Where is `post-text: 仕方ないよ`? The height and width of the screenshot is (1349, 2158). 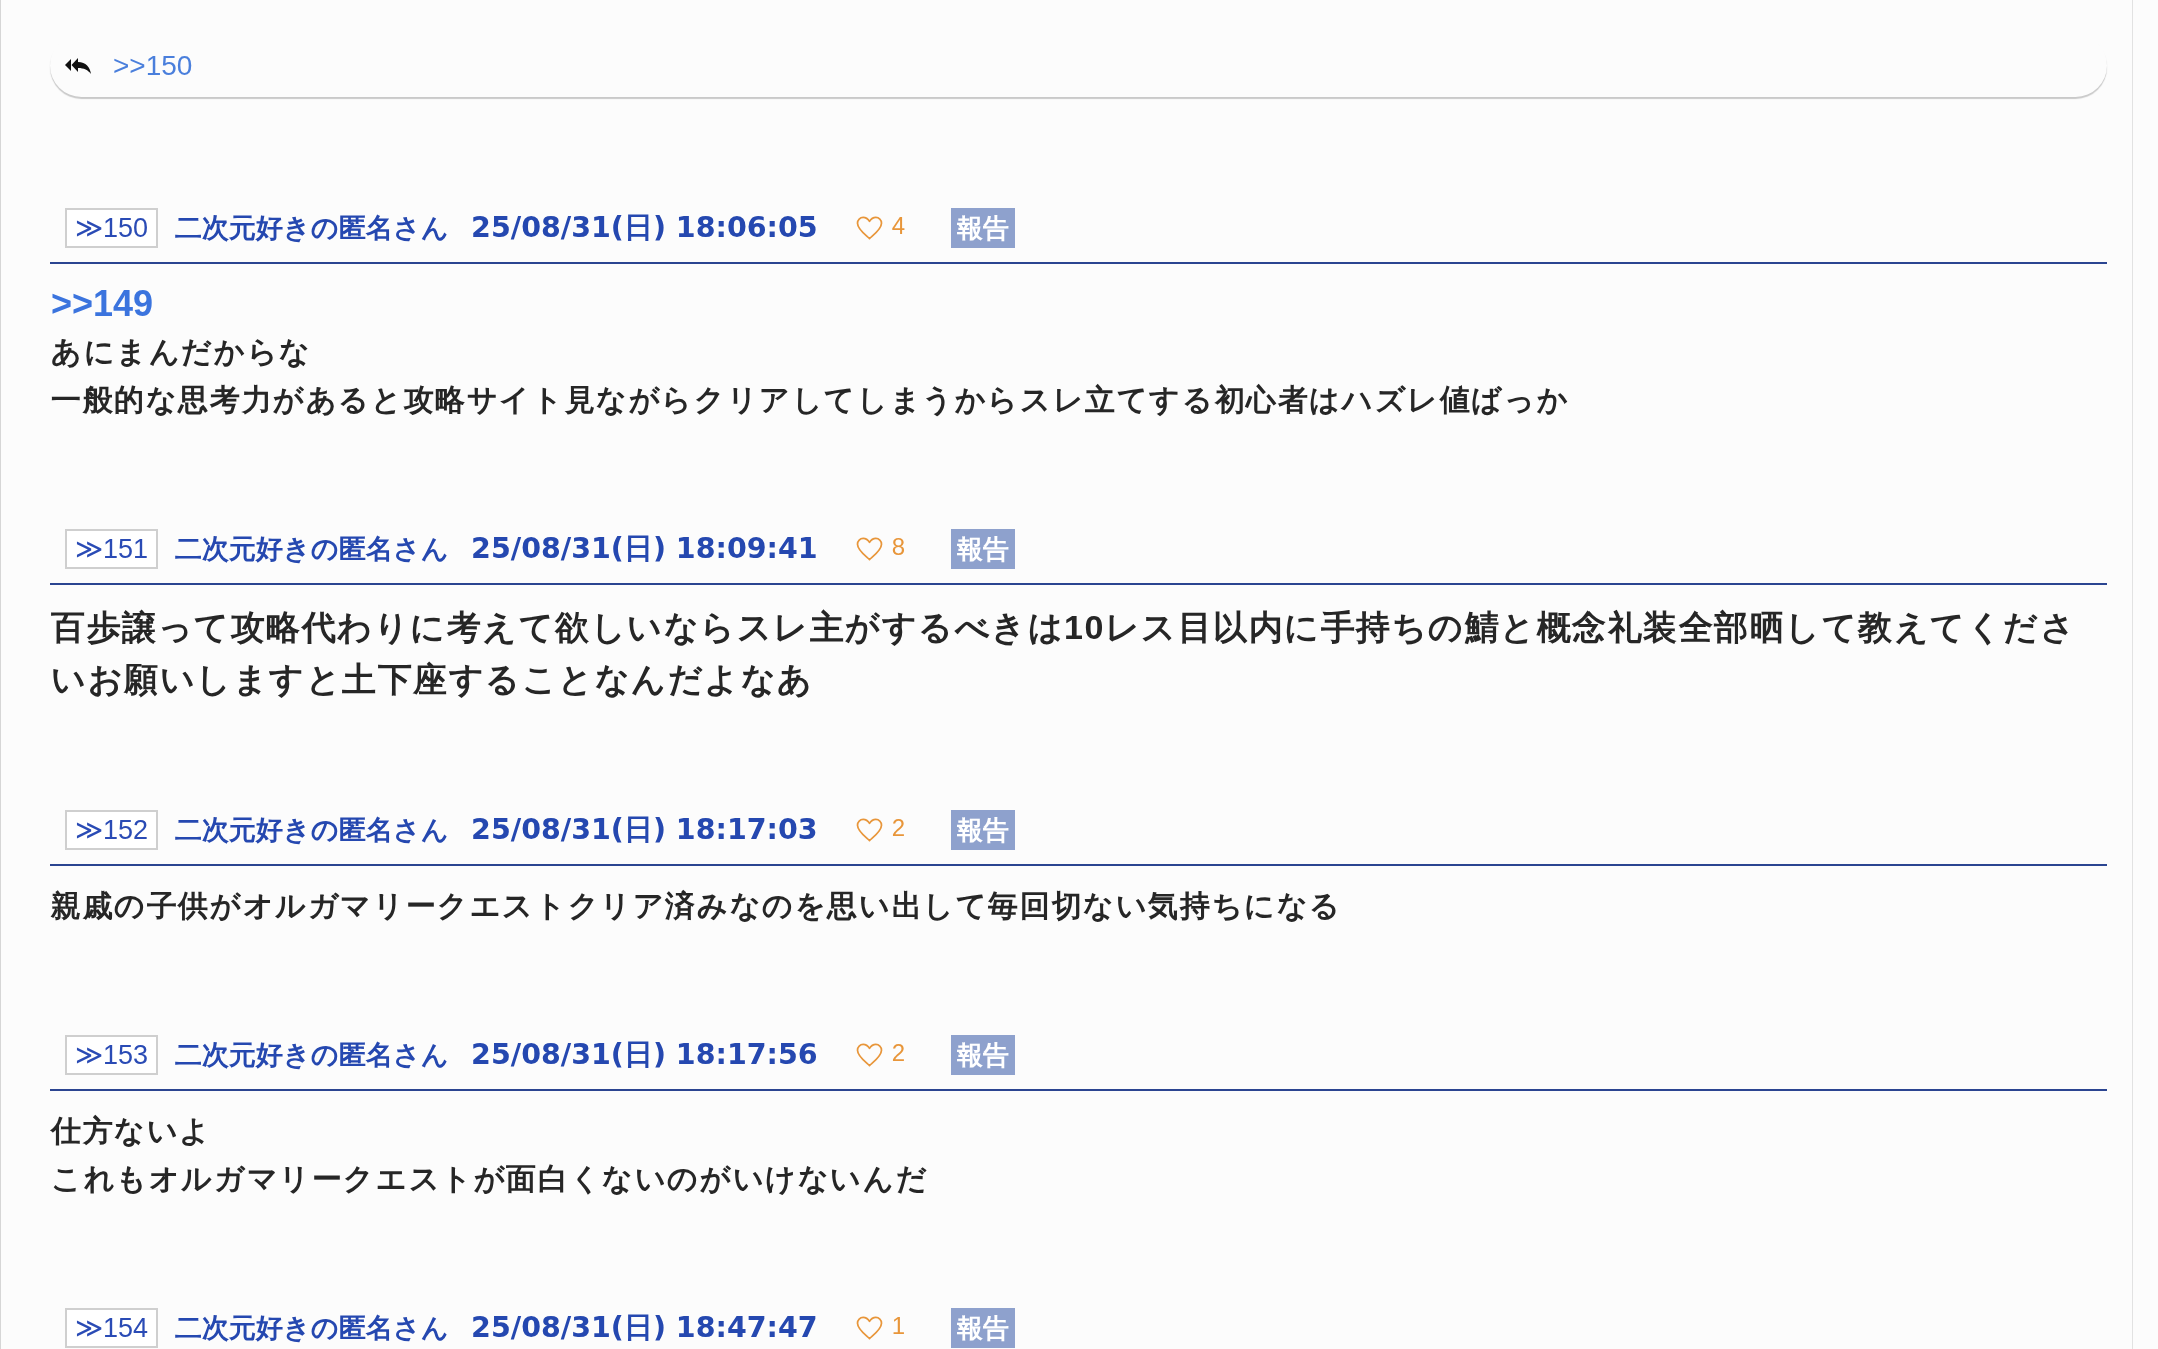
post-text: 仕方ないよ is located at coordinates (132, 1131).